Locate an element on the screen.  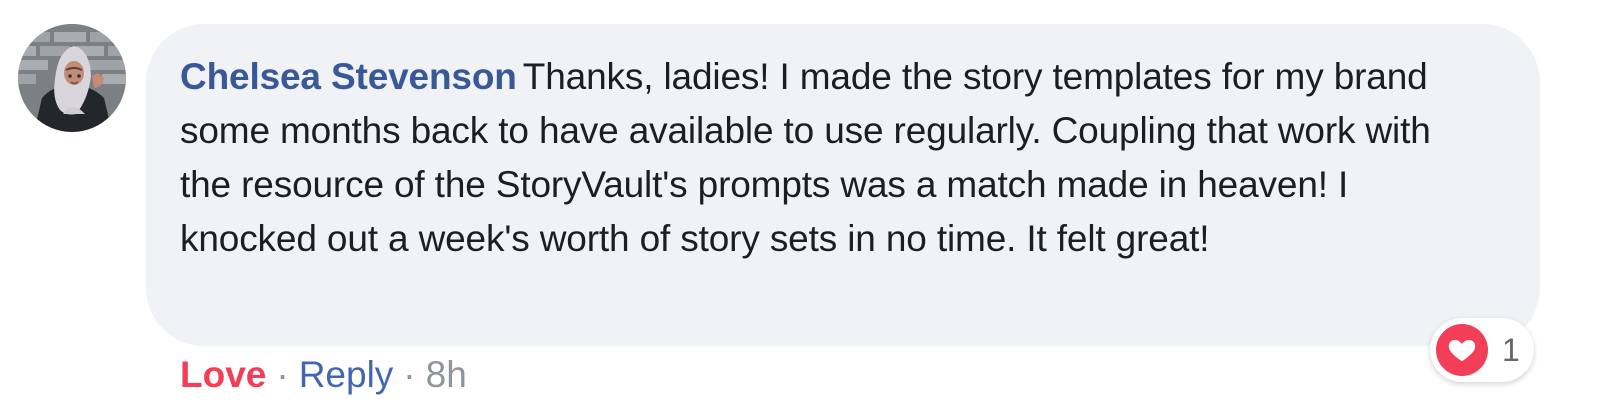
comment-actions: Love · Reply · 8h is located at coordinates (323, 375).